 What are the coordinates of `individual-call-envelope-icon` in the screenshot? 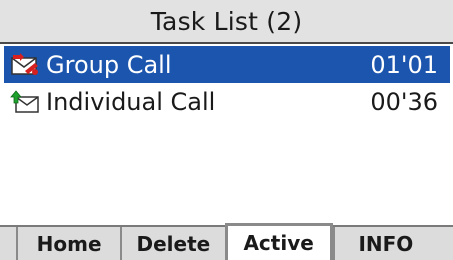 It's located at (25, 102).